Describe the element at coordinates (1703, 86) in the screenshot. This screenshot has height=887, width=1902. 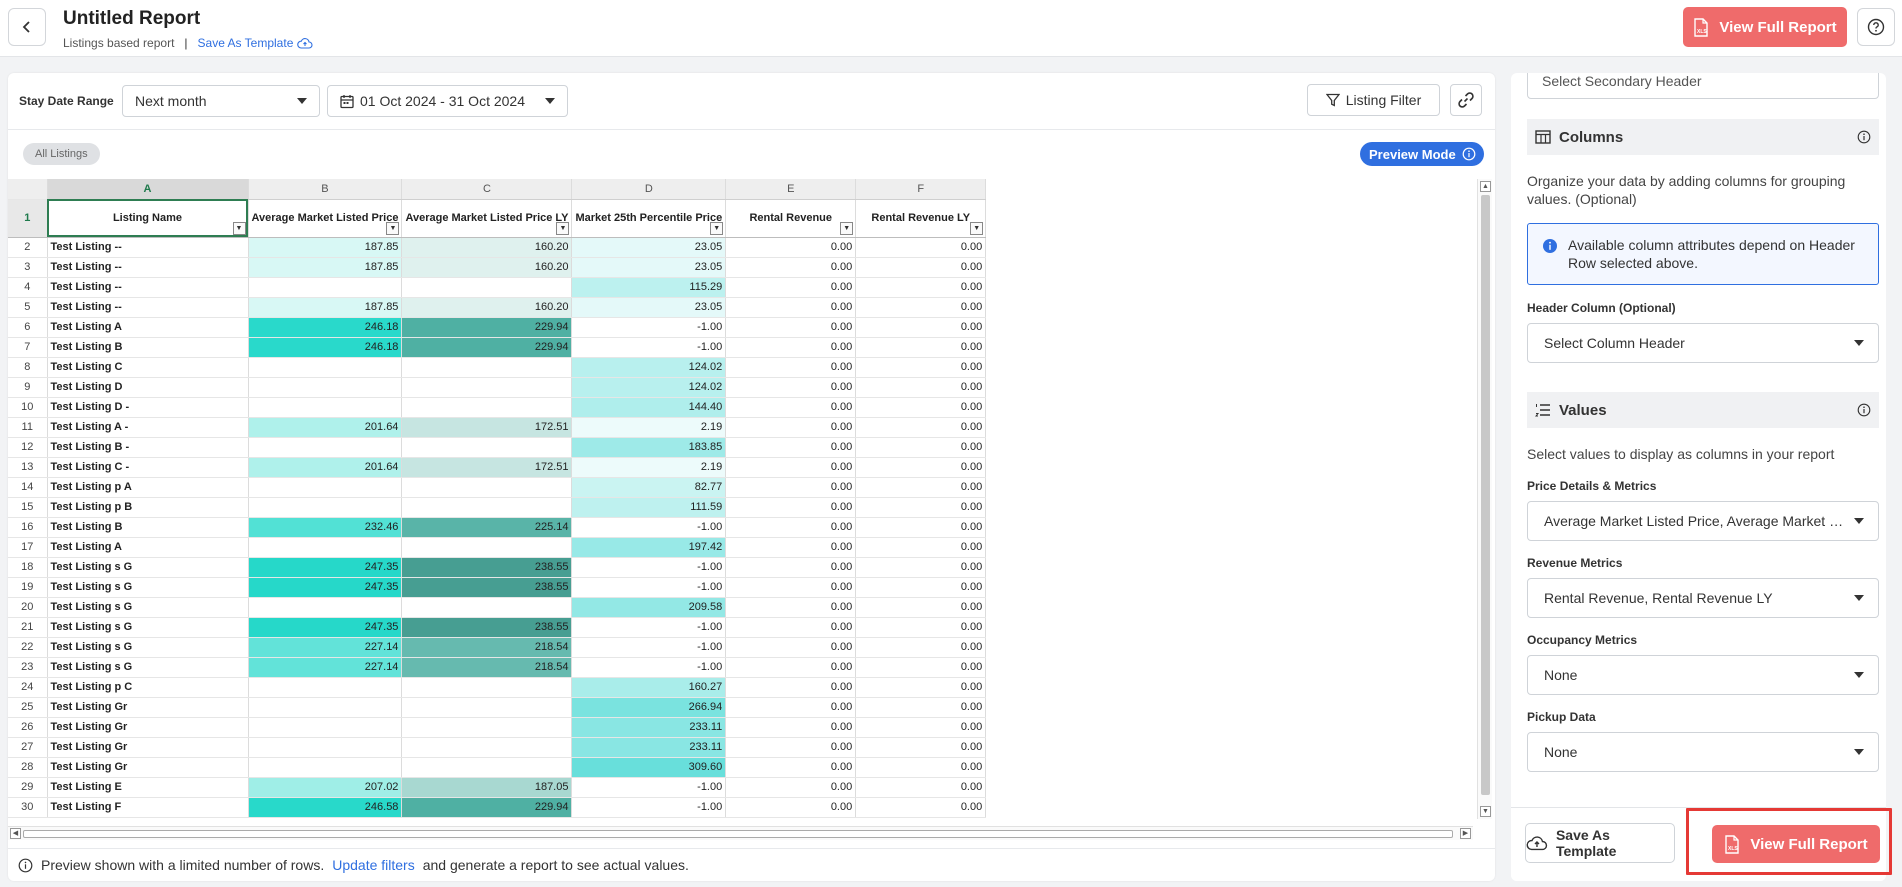
I see `secondary-header-select: Select Secondary Header` at that location.